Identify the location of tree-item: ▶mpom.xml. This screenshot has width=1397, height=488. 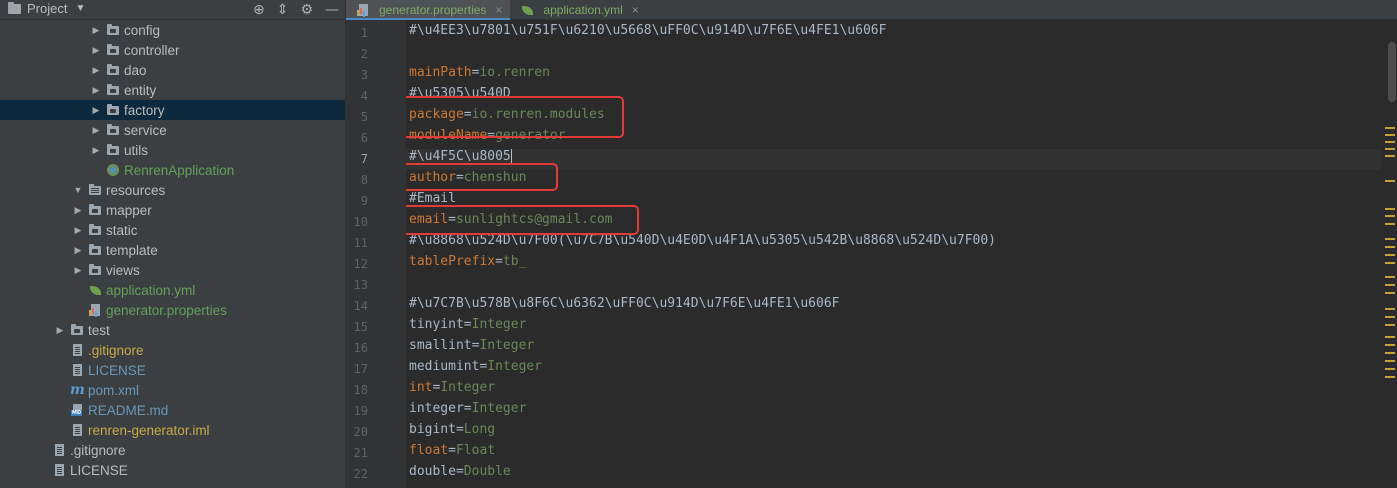
(172, 390).